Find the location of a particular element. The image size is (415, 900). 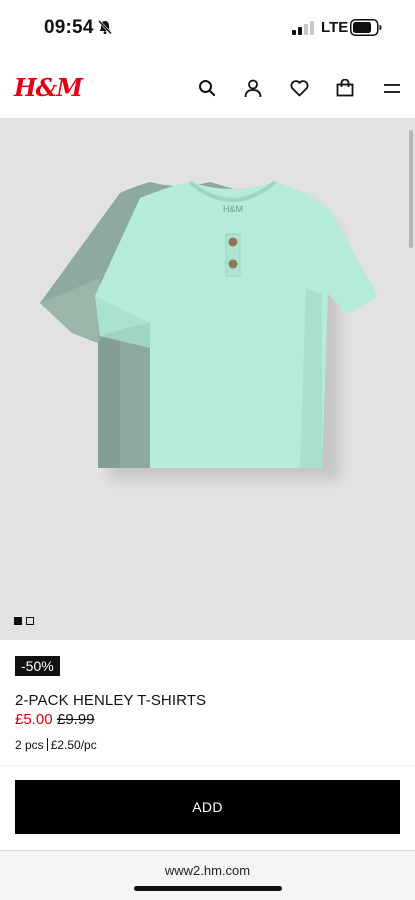

bell-slash-icon is located at coordinates (105, 27).